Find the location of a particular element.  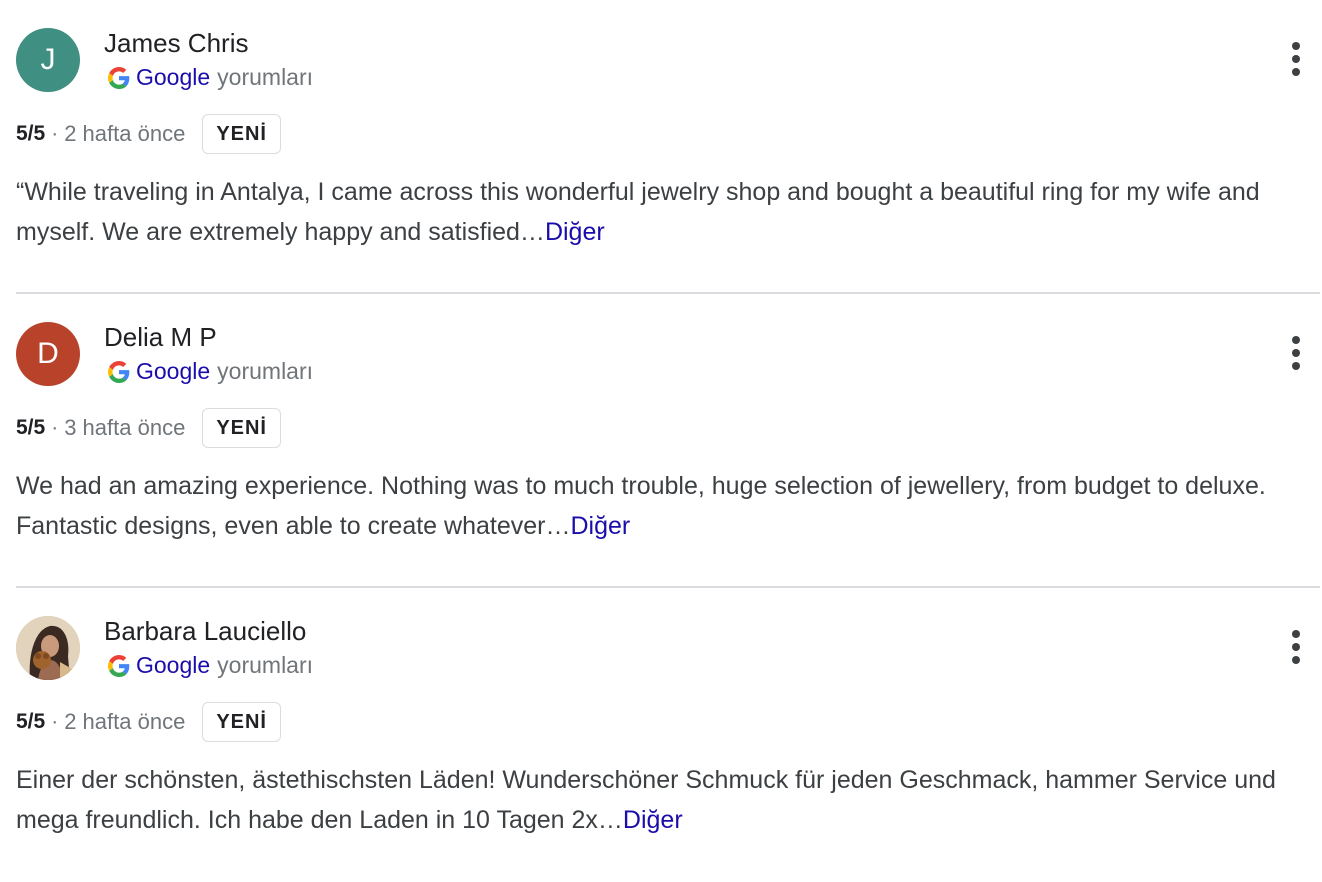

avatar: D is located at coordinates (48, 354).